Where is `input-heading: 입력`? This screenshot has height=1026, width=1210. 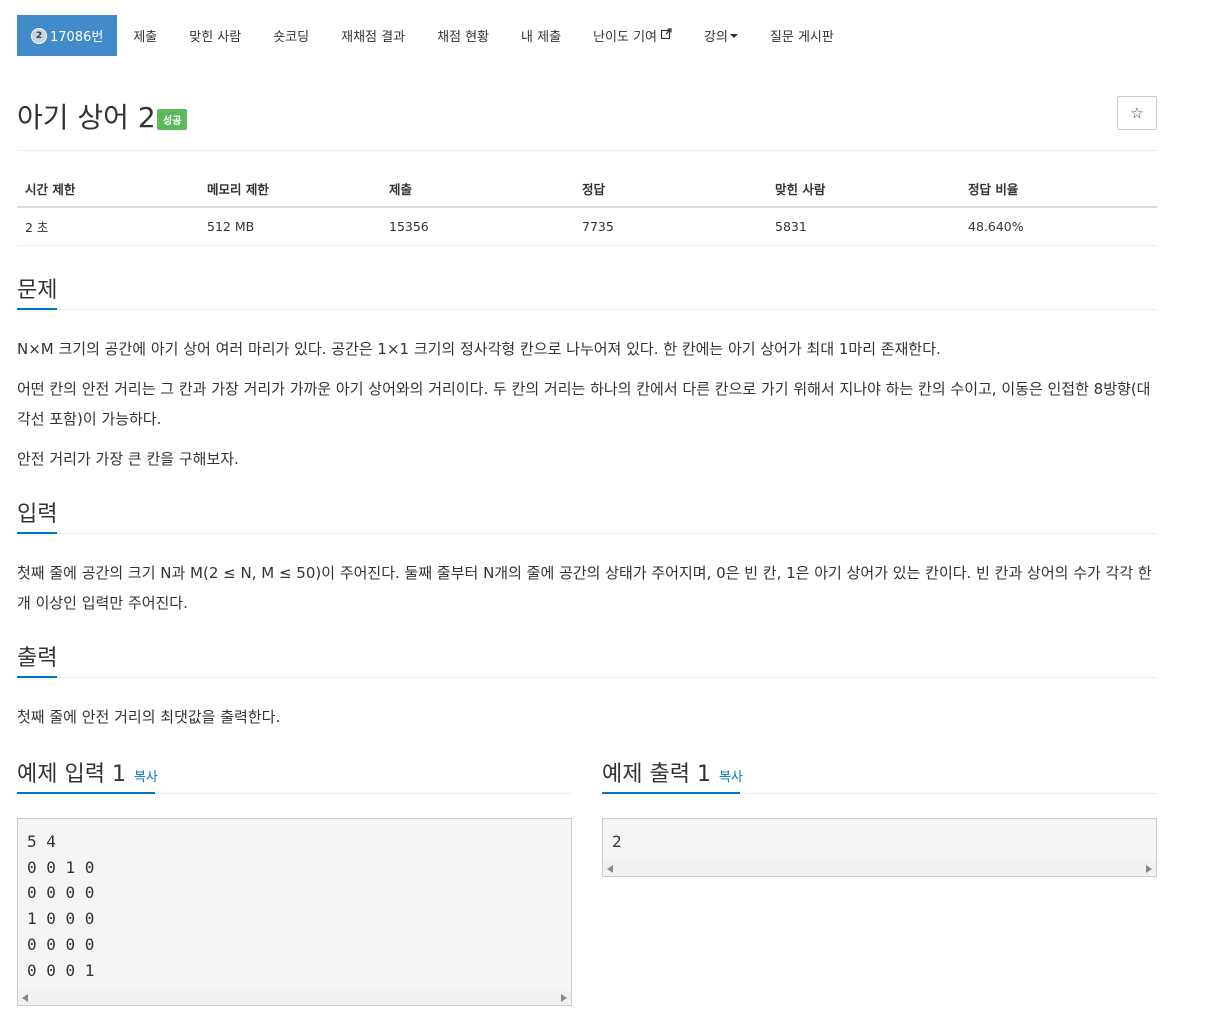
input-heading: 입력 is located at coordinates (37, 514).